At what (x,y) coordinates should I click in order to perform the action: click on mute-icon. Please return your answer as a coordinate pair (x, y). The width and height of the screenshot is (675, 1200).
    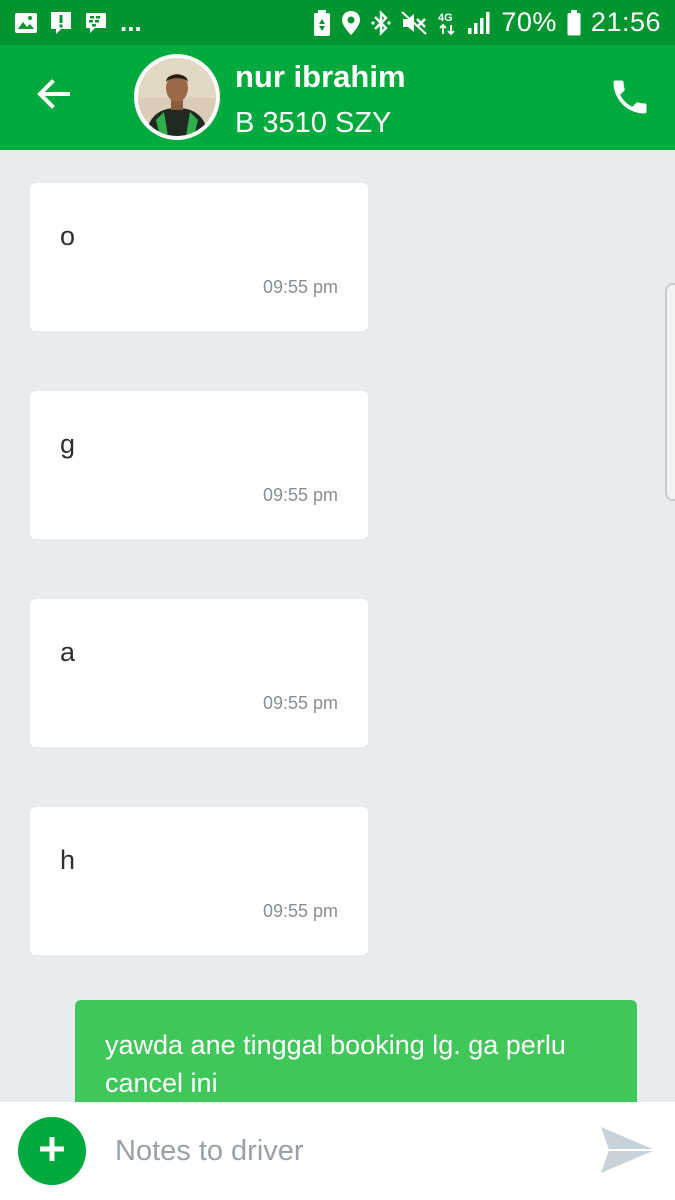
    Looking at the image, I should click on (414, 23).